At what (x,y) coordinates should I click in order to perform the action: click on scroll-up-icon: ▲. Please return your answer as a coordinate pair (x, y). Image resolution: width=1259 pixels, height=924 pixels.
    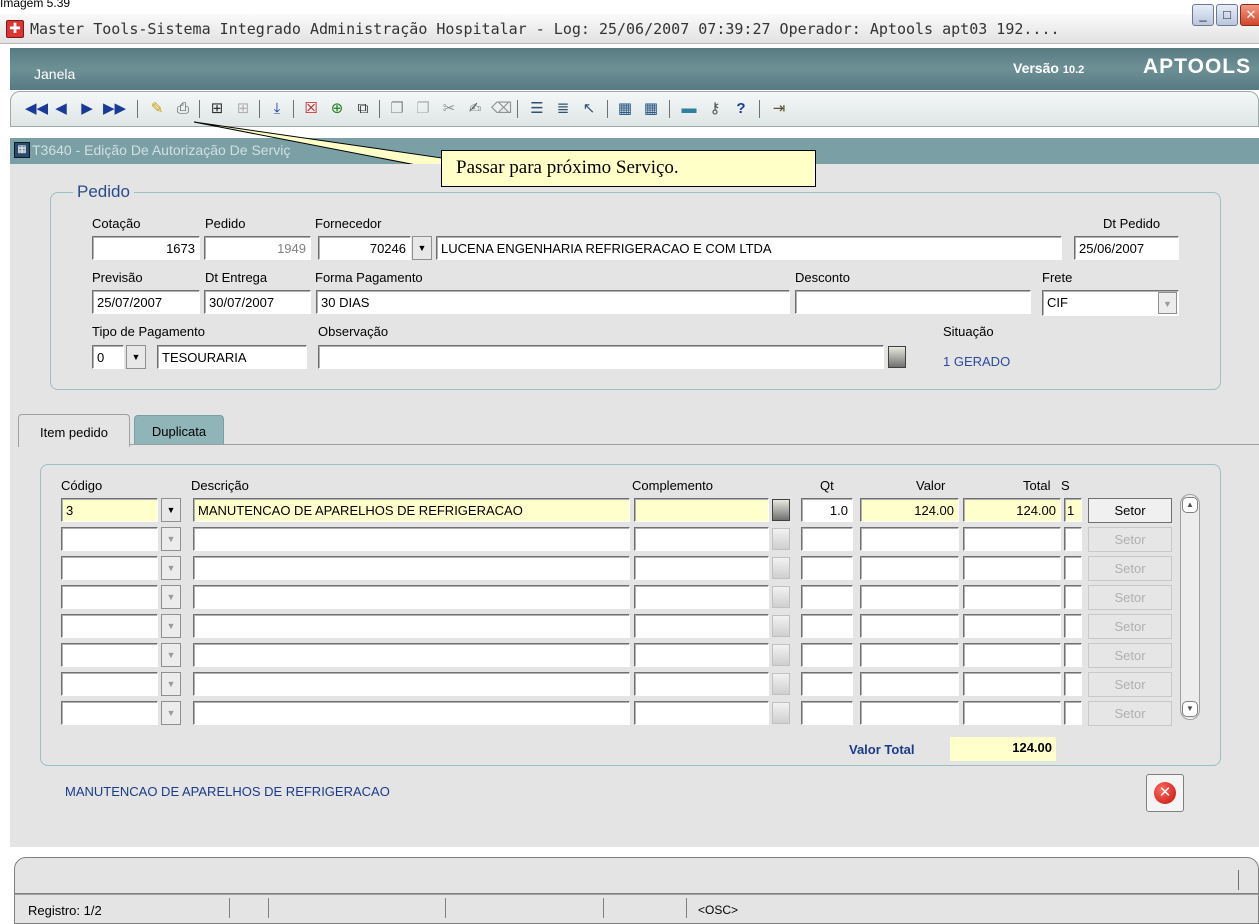
    Looking at the image, I should click on (1190, 505).